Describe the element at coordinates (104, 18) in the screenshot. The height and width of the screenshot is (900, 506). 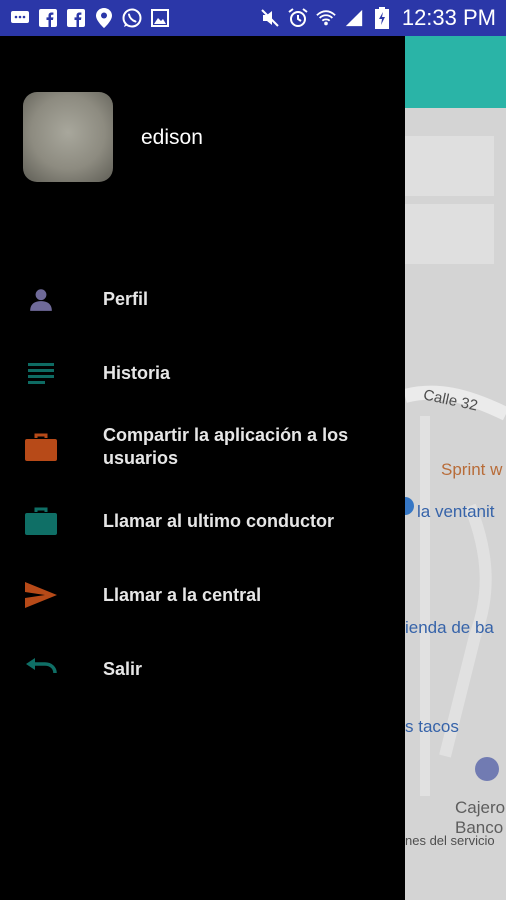
I see `location-pin-icon` at that location.